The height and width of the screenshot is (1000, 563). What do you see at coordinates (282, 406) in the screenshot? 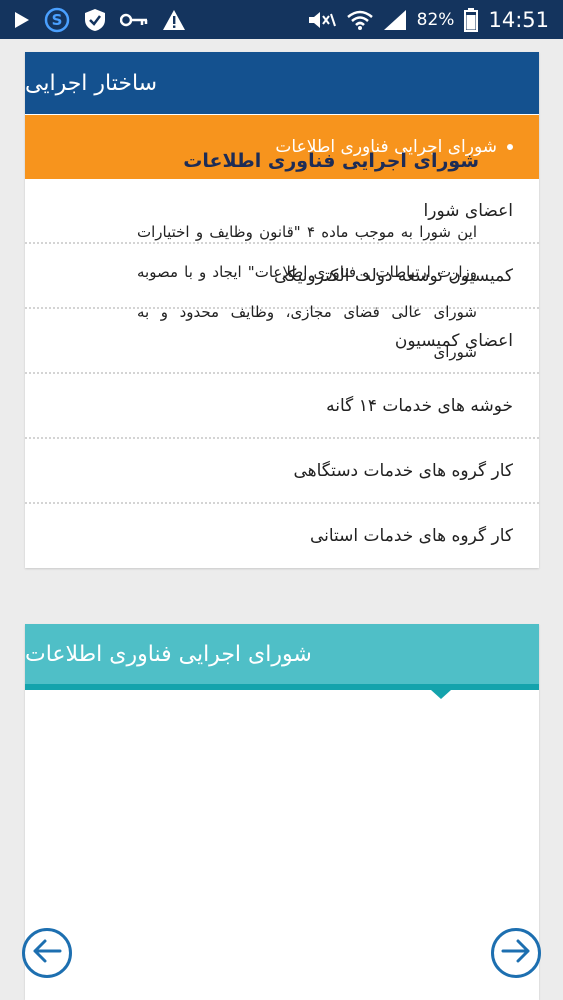
I see `menu-item-service-clusters: خوشه های خدمات ۱۴ گانه` at bounding box center [282, 406].